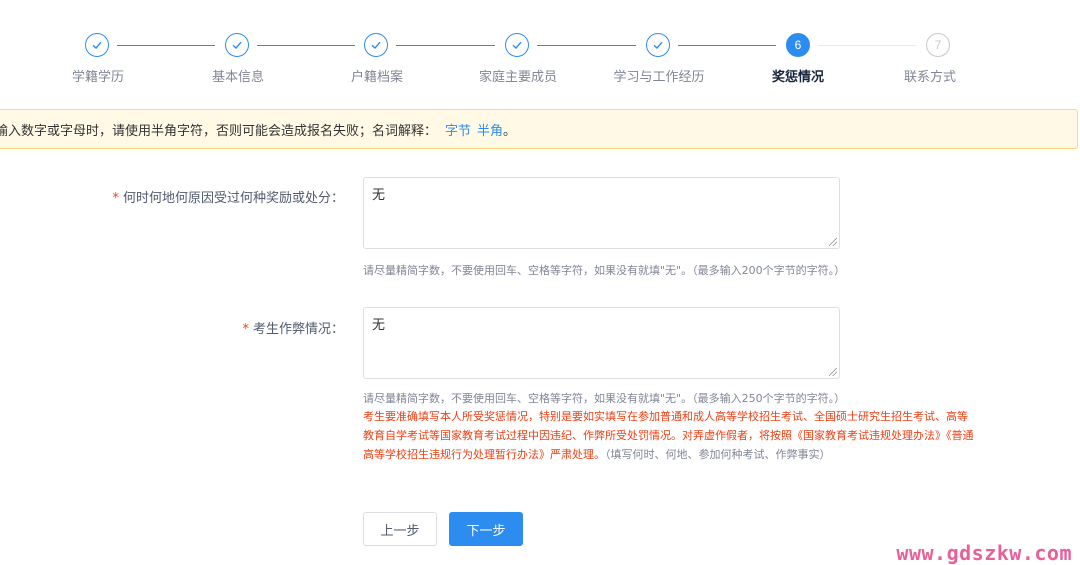  Describe the element at coordinates (486, 529) in the screenshot. I see `next-step-button: 下一步` at that location.